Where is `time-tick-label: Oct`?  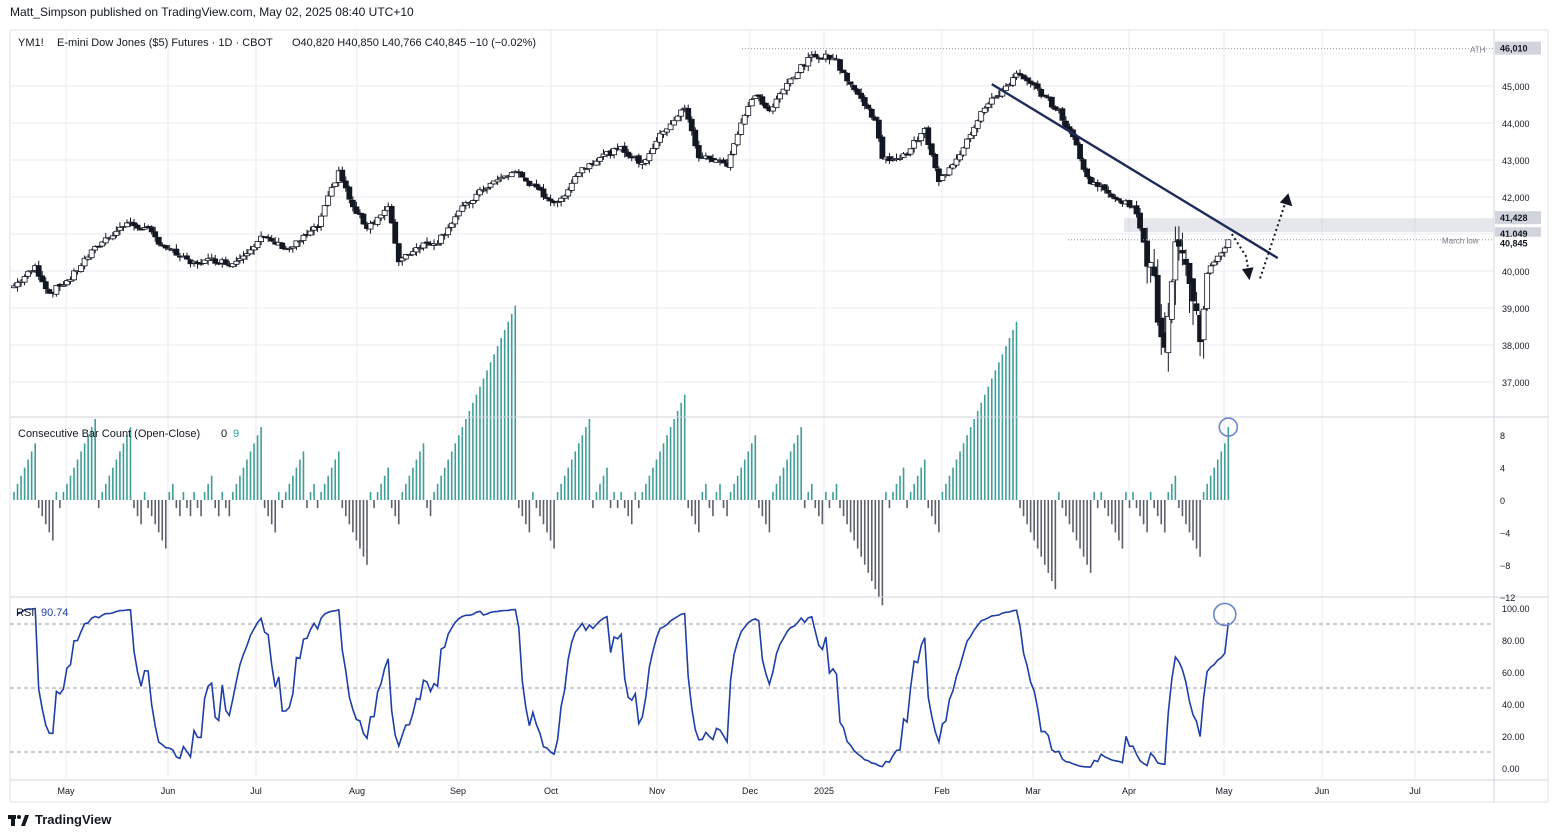
time-tick-label: Oct is located at coordinates (551, 791).